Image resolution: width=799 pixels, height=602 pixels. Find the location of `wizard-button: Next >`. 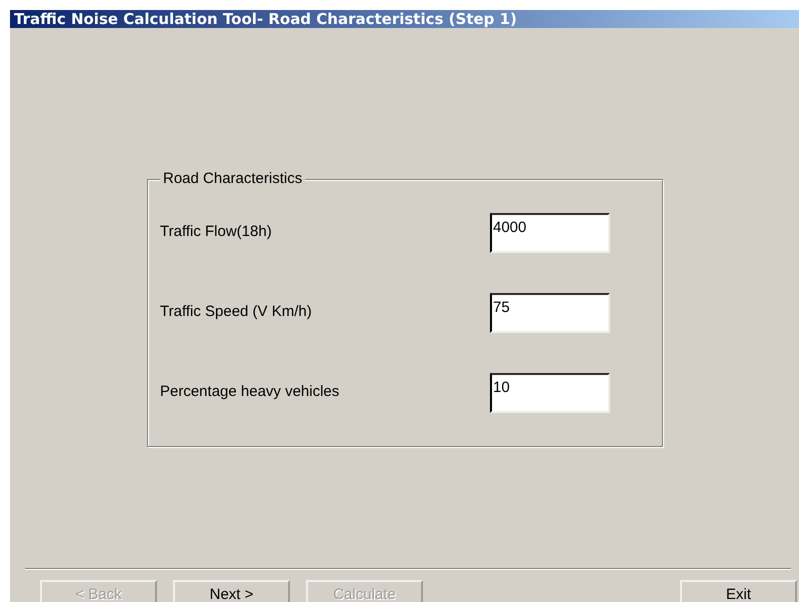

wizard-button: Next > is located at coordinates (231, 591).